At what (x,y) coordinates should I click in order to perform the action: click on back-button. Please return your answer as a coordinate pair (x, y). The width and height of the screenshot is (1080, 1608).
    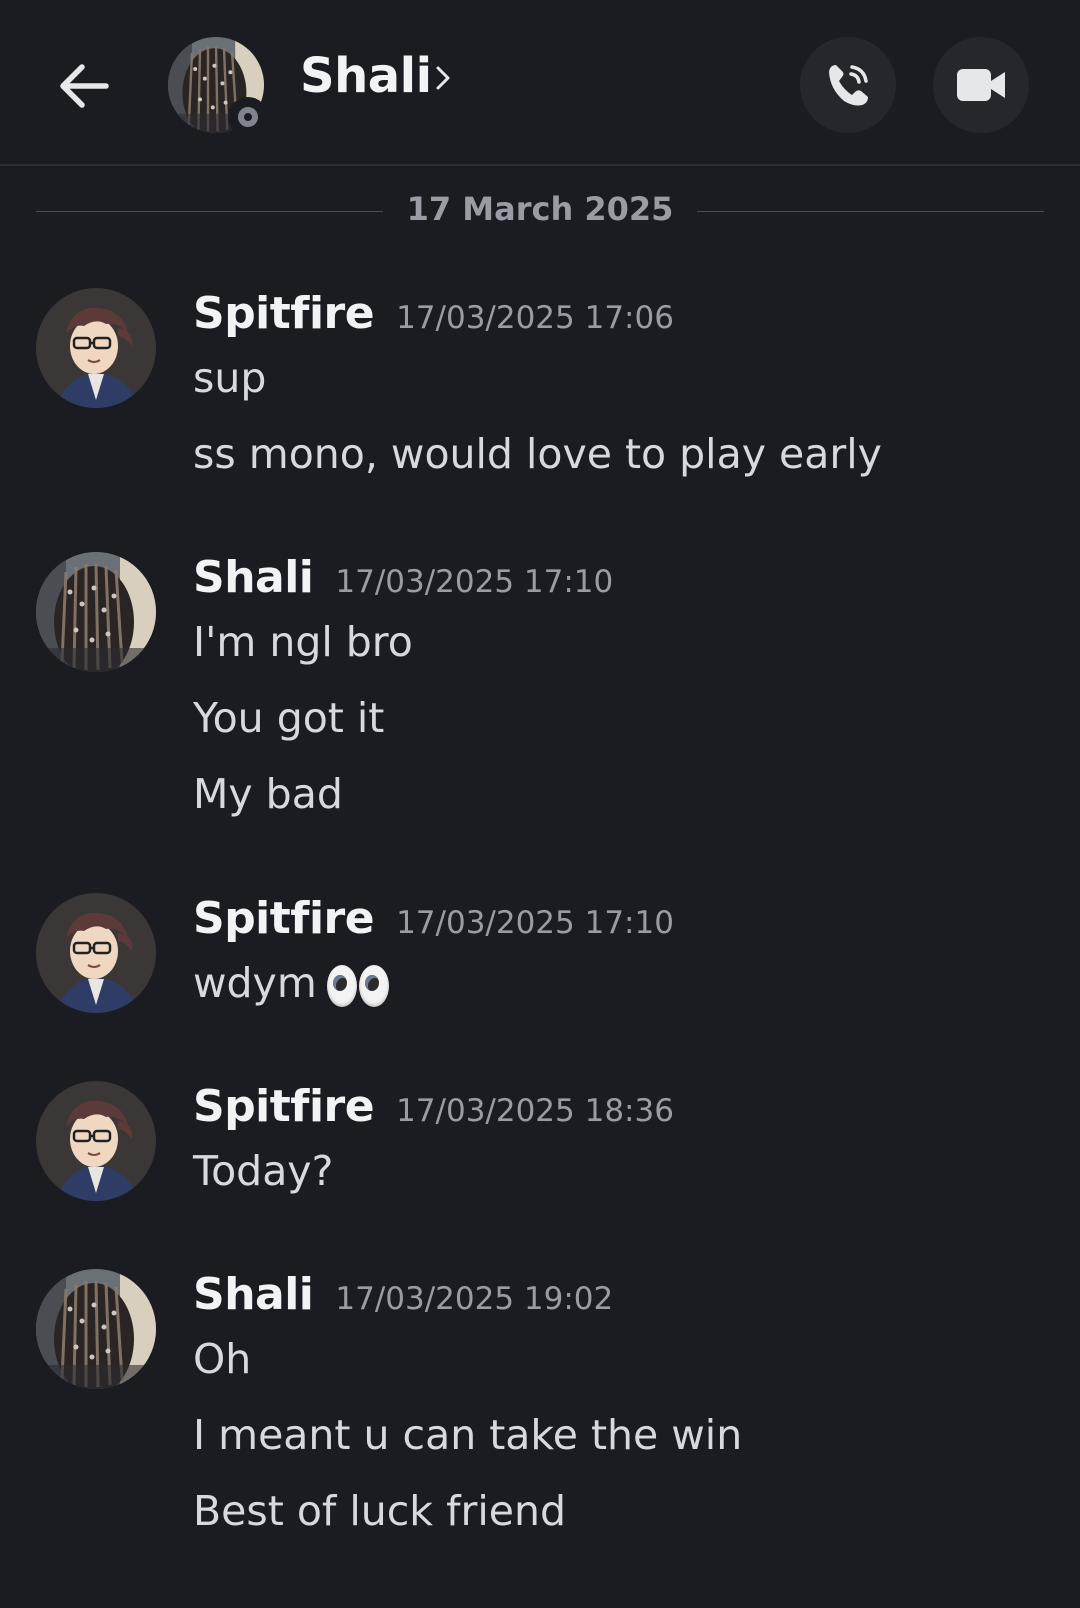
    Looking at the image, I should click on (84, 86).